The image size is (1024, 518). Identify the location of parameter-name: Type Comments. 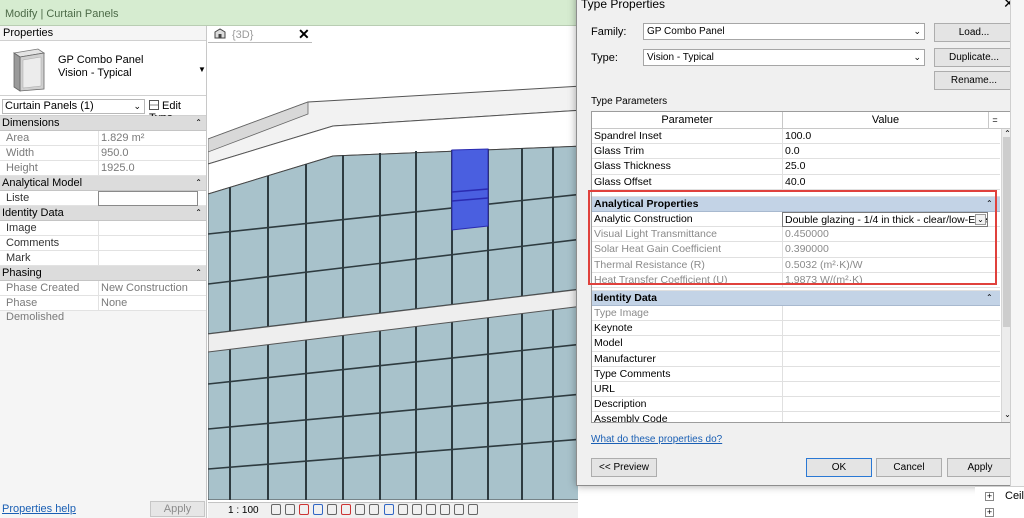
(632, 373).